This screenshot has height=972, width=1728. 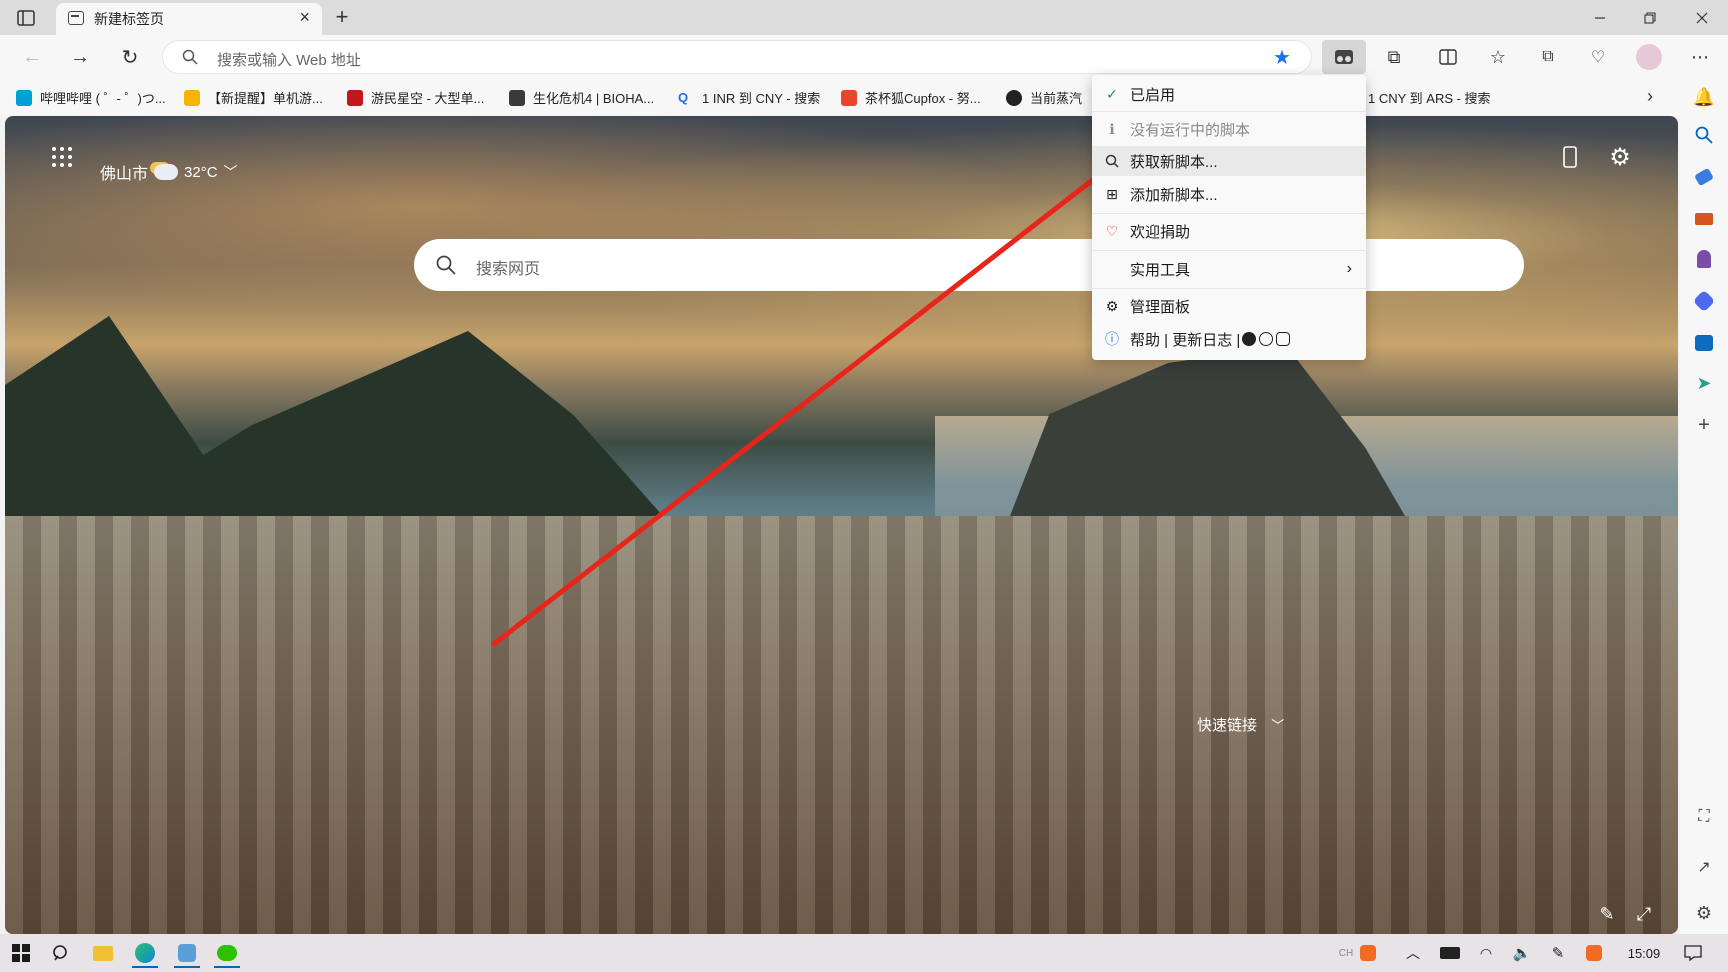 I want to click on sougou-icon, so click(x=1594, y=953).